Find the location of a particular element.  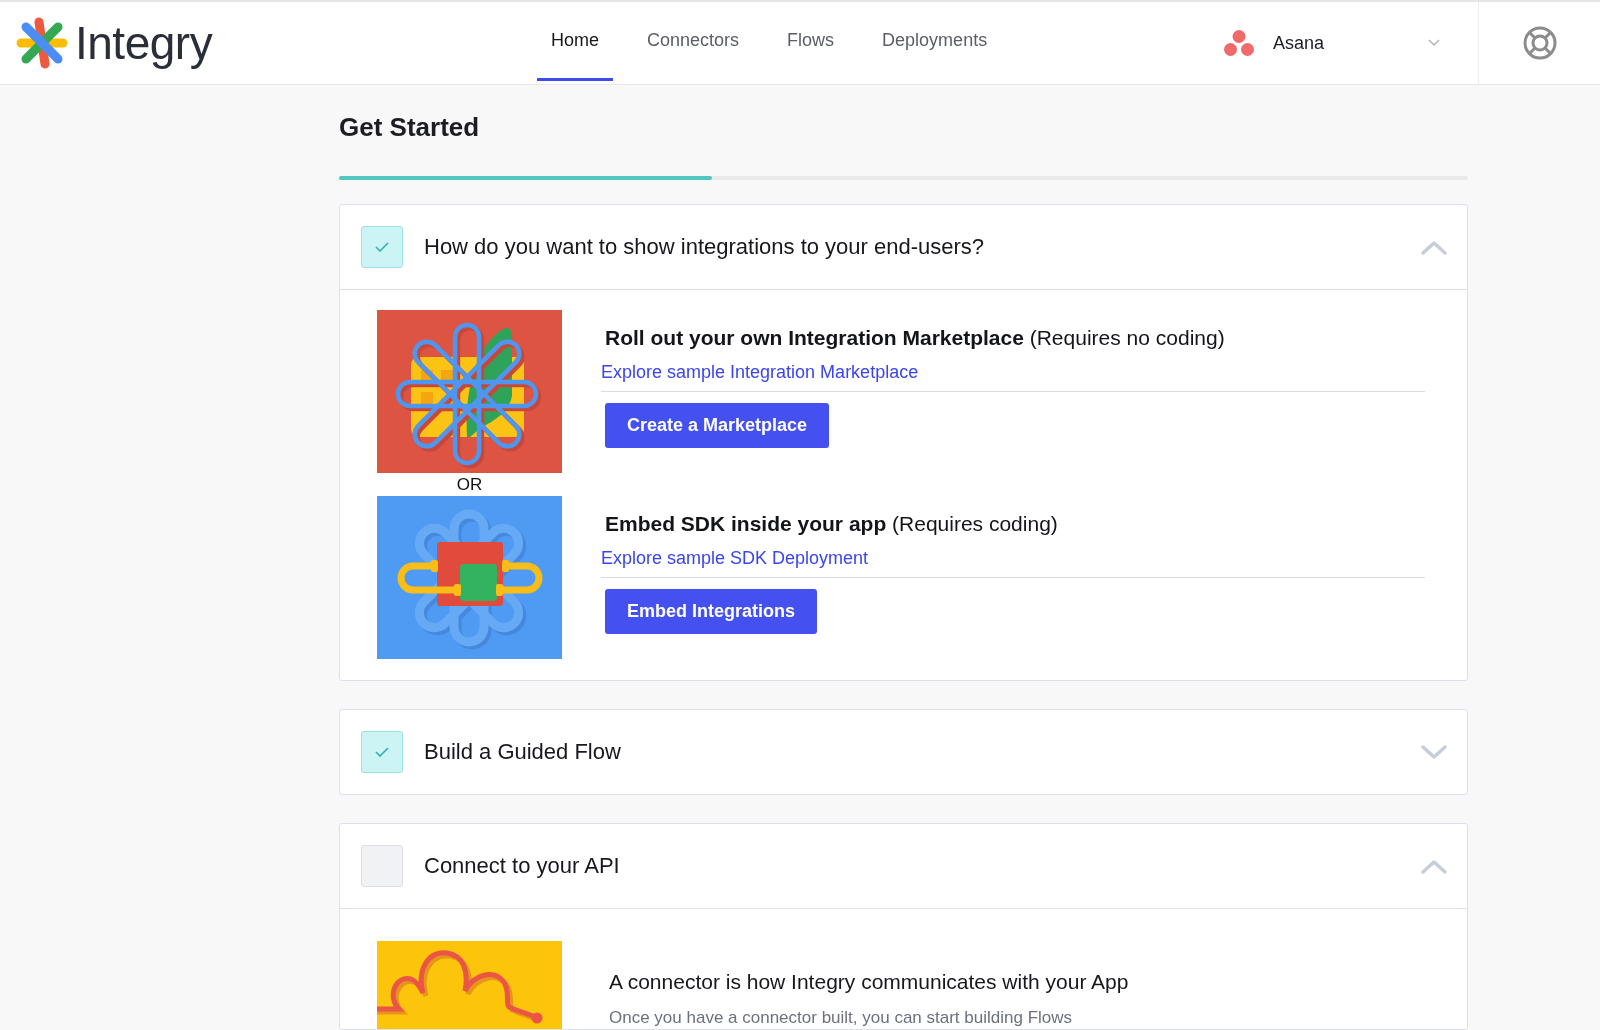

or-separator: OR is located at coordinates (469, 484).